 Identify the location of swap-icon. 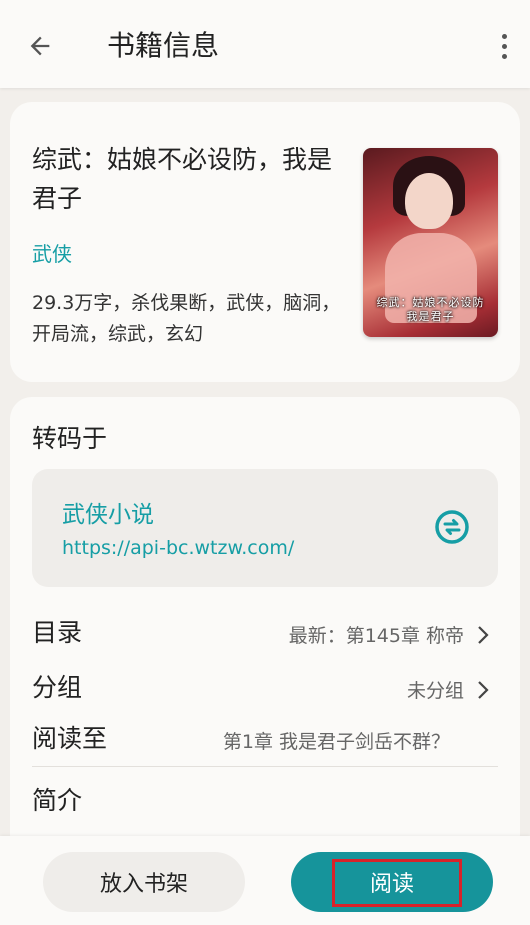
(452, 527).